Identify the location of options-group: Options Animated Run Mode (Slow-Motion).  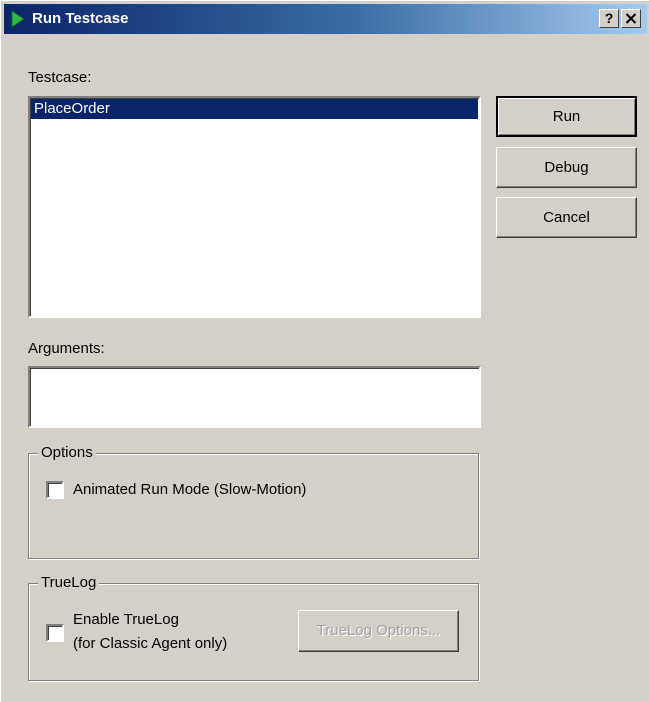
(253, 501).